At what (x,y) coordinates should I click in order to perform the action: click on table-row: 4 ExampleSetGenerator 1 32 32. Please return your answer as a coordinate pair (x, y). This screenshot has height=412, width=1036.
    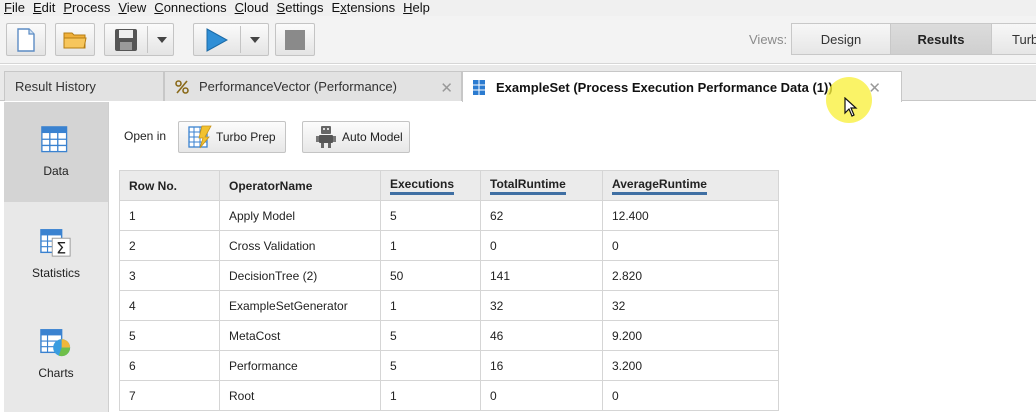
    Looking at the image, I should click on (449, 305).